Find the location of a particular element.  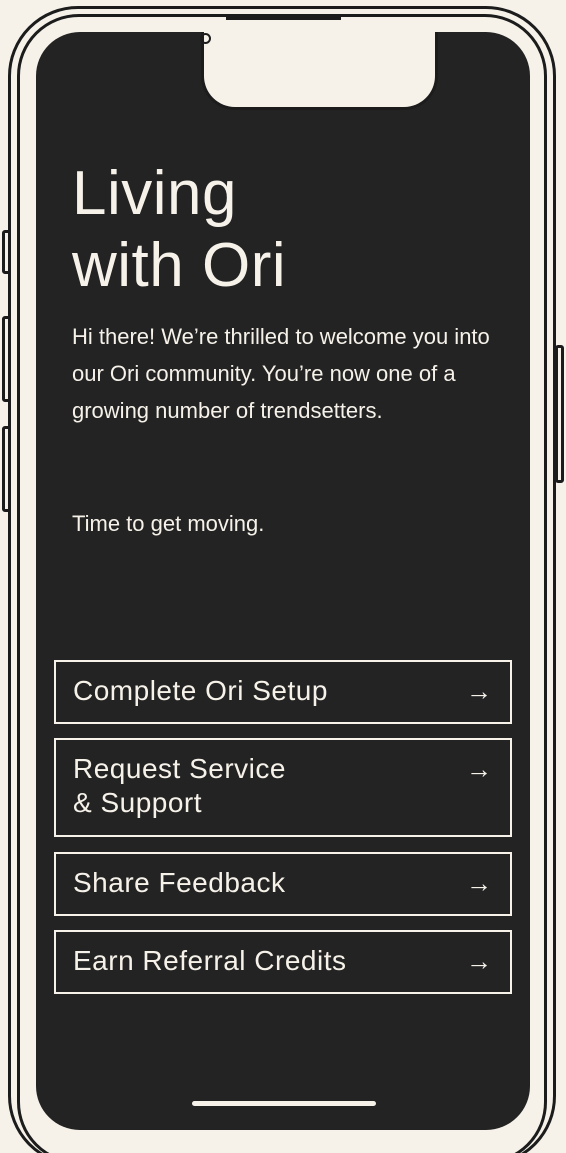

volume-down-button is located at coordinates (6, 469).